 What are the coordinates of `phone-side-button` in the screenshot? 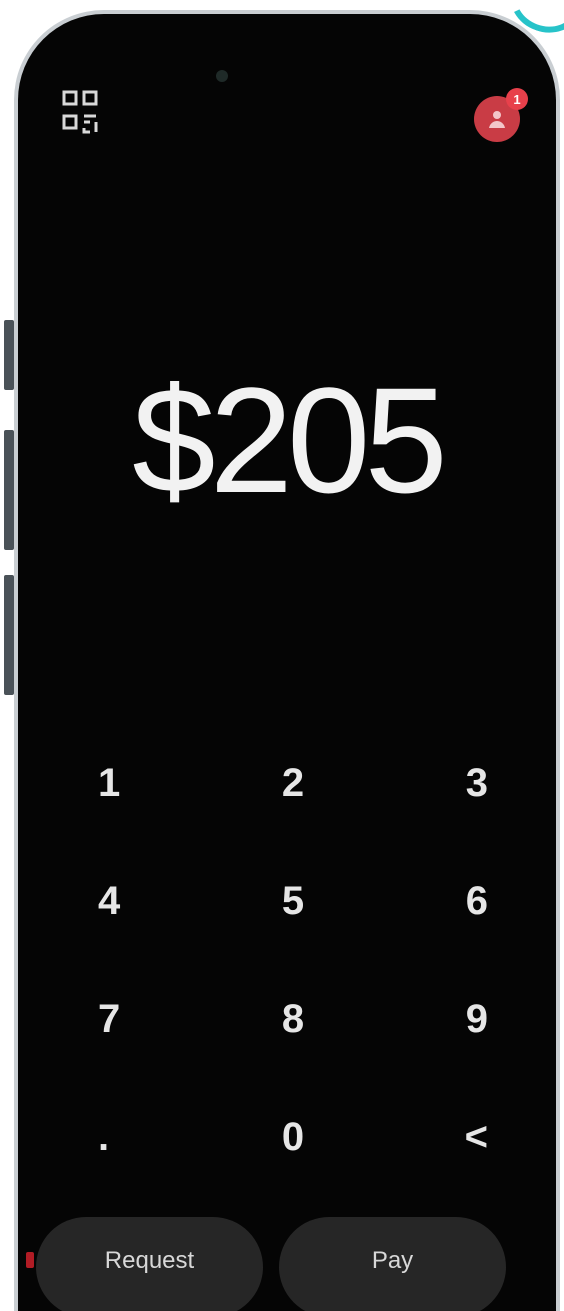 It's located at (9, 355).